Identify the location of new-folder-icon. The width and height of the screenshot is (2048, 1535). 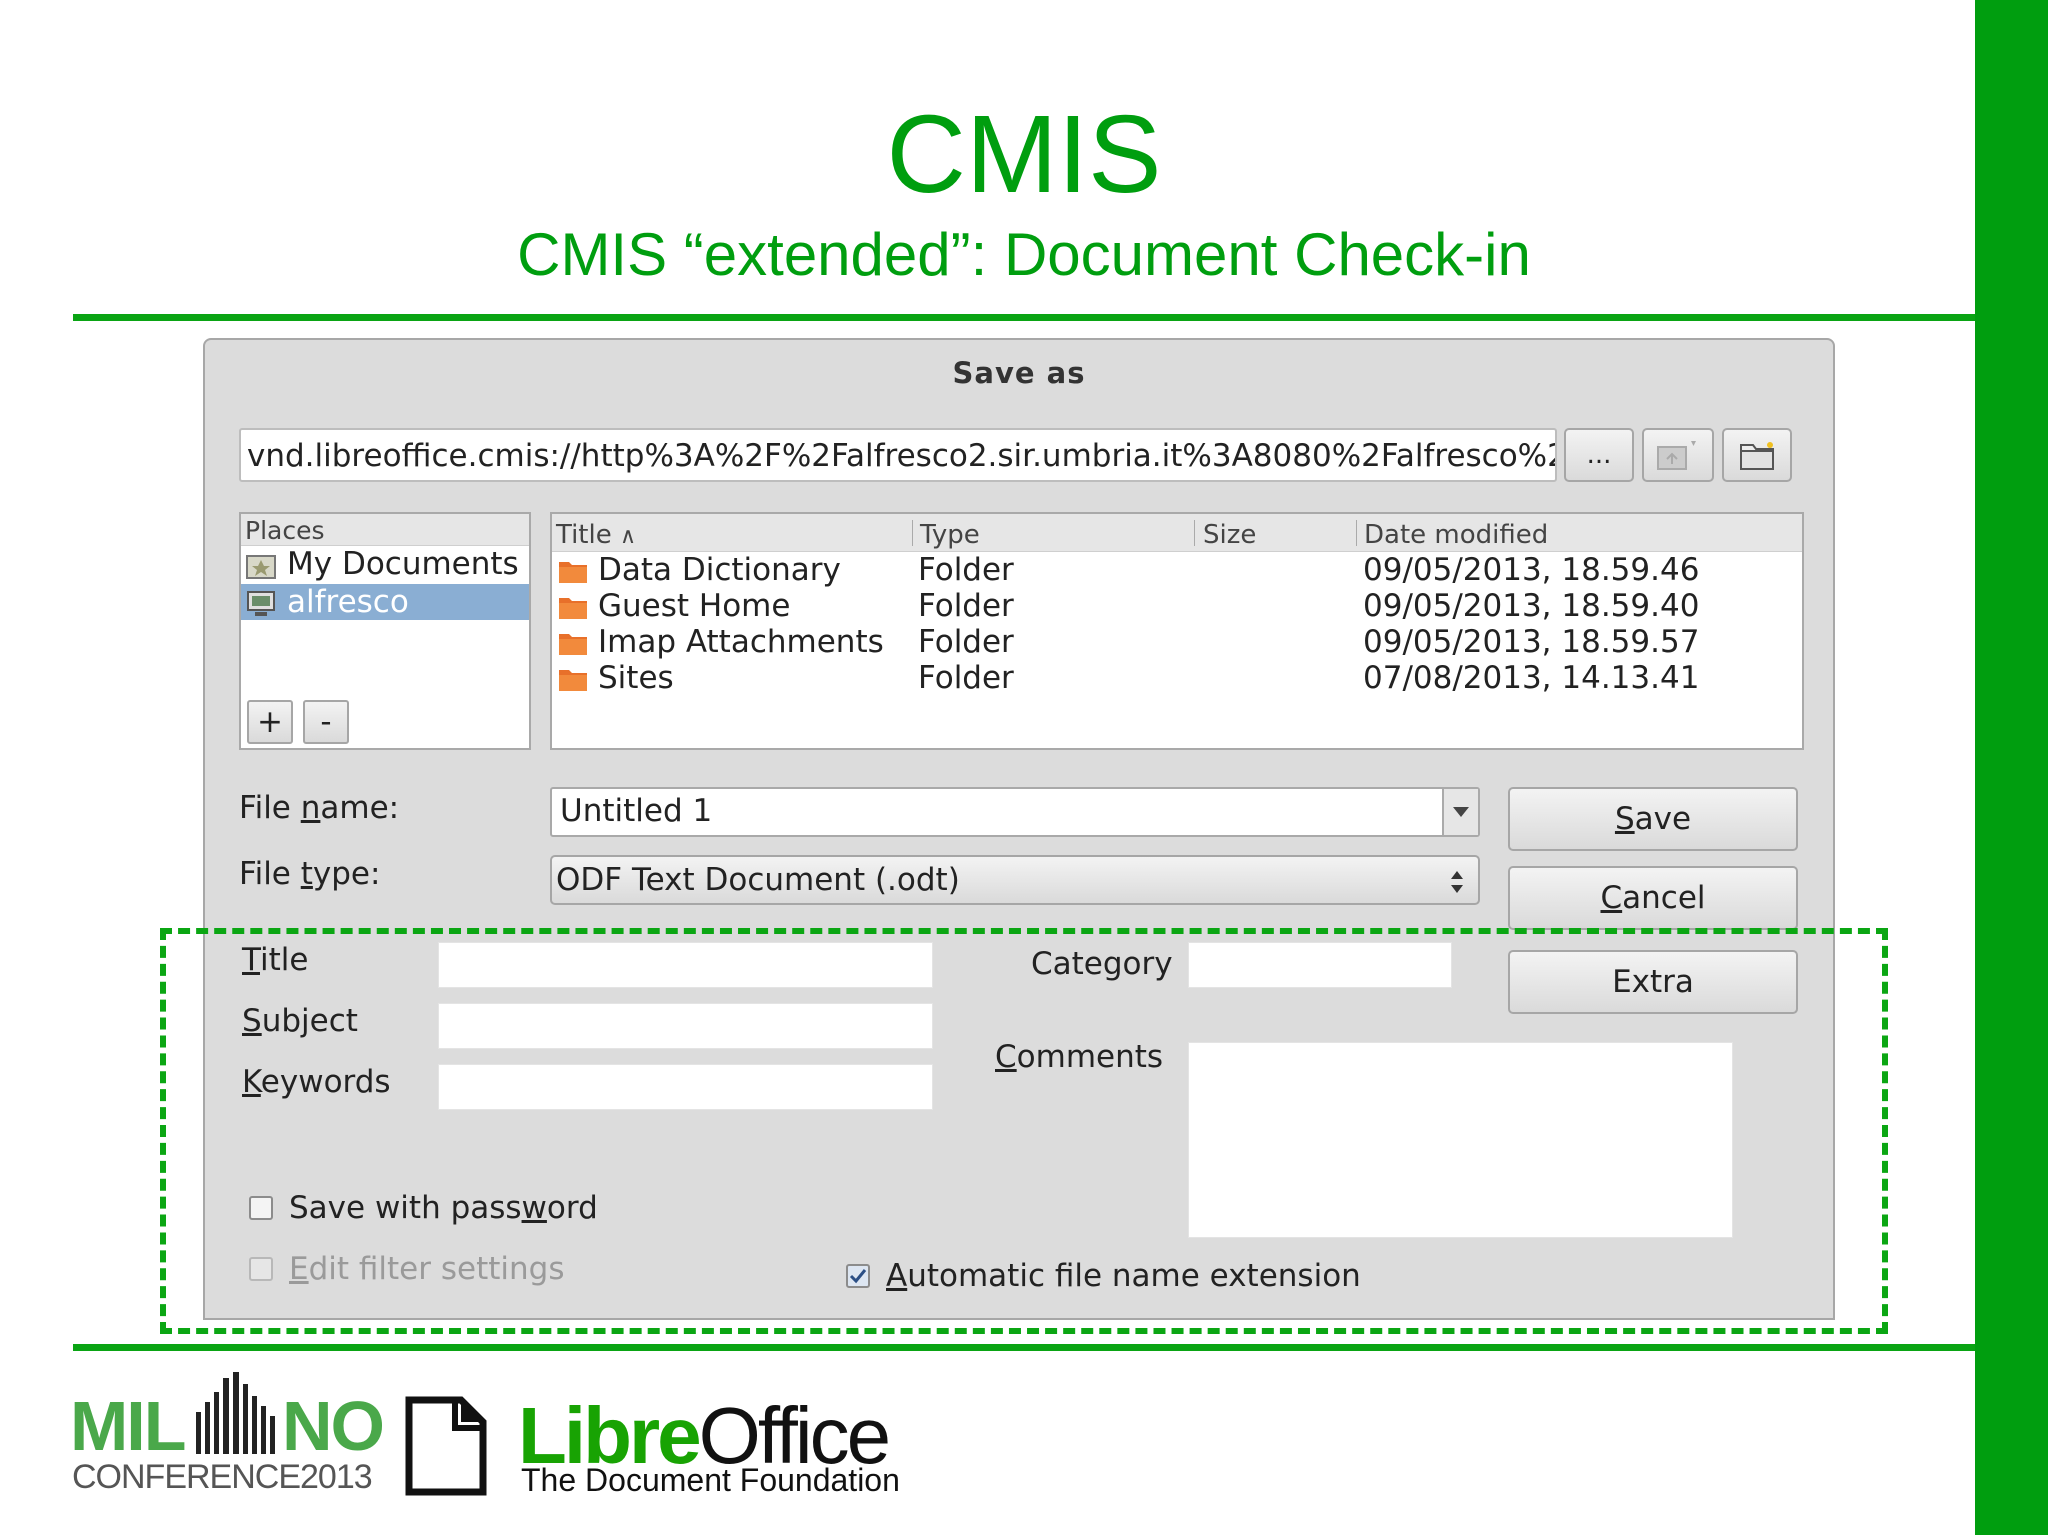
(1757, 456).